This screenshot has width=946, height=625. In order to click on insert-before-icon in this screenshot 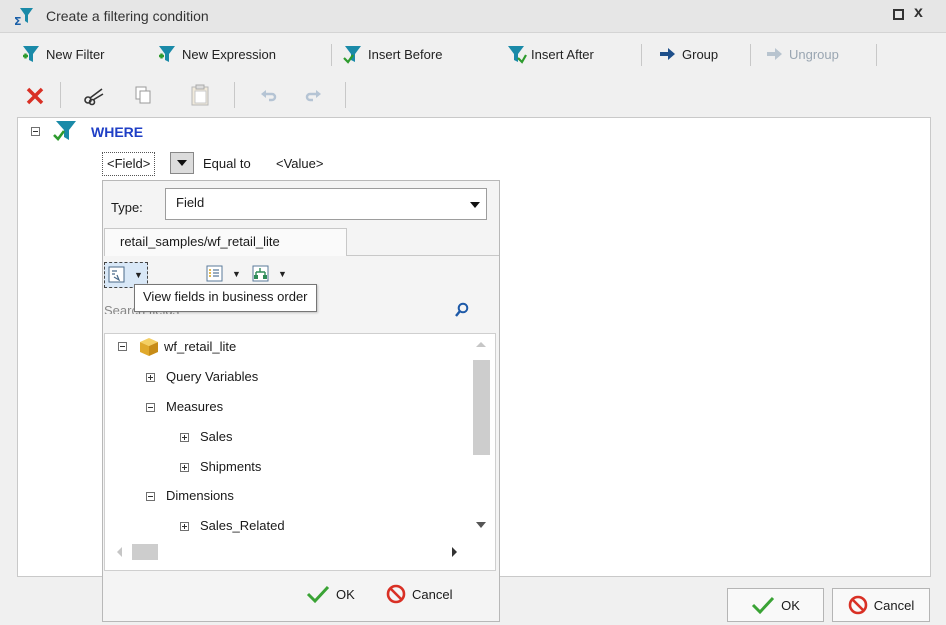, I will do `click(352, 55)`.